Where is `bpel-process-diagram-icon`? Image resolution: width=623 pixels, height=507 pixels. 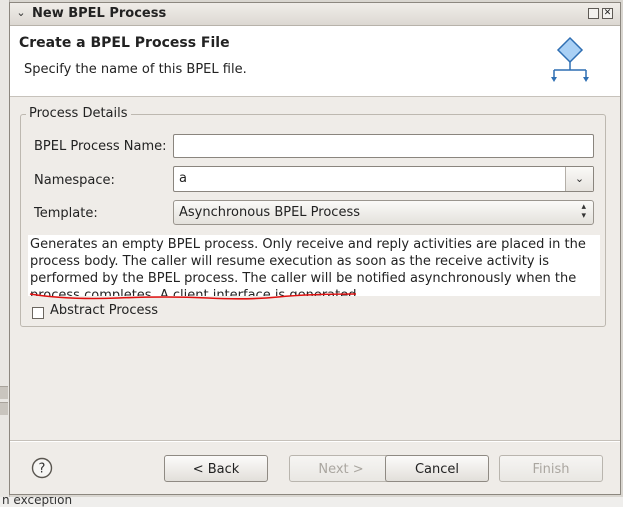 bpel-process-diagram-icon is located at coordinates (570, 59).